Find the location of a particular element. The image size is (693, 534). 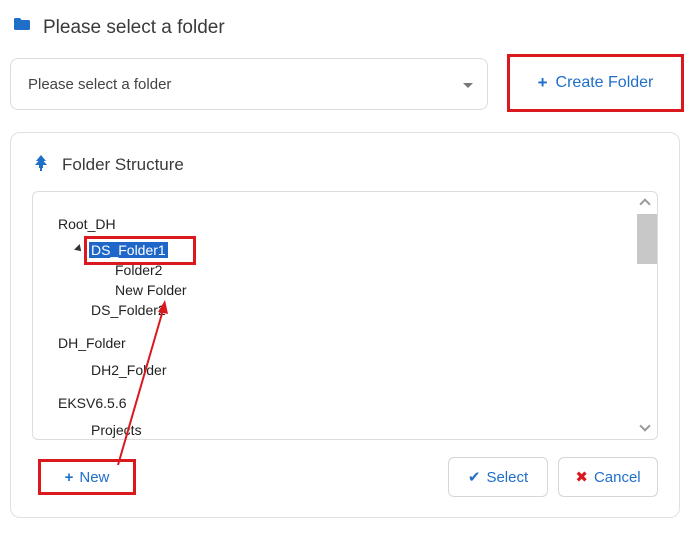

tree-node-root-dh: Root_DH is located at coordinates (87, 224).